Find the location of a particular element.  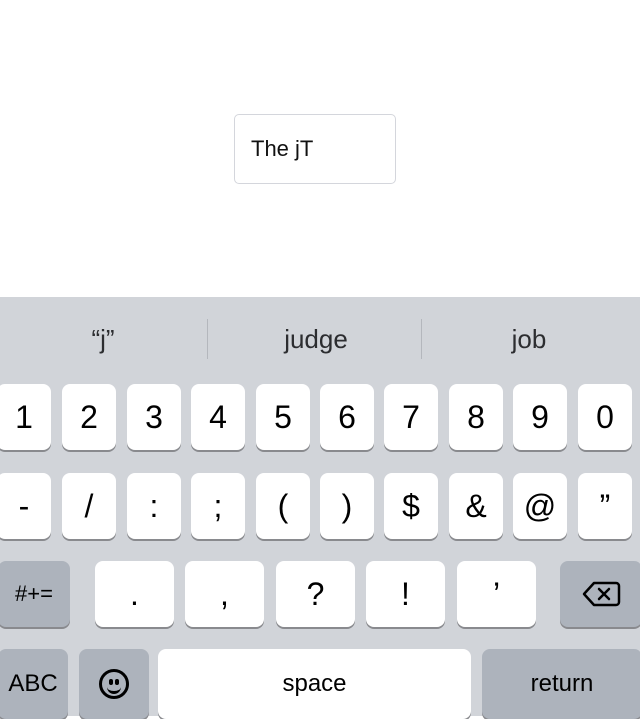

key-slash: / is located at coordinates (89, 506).